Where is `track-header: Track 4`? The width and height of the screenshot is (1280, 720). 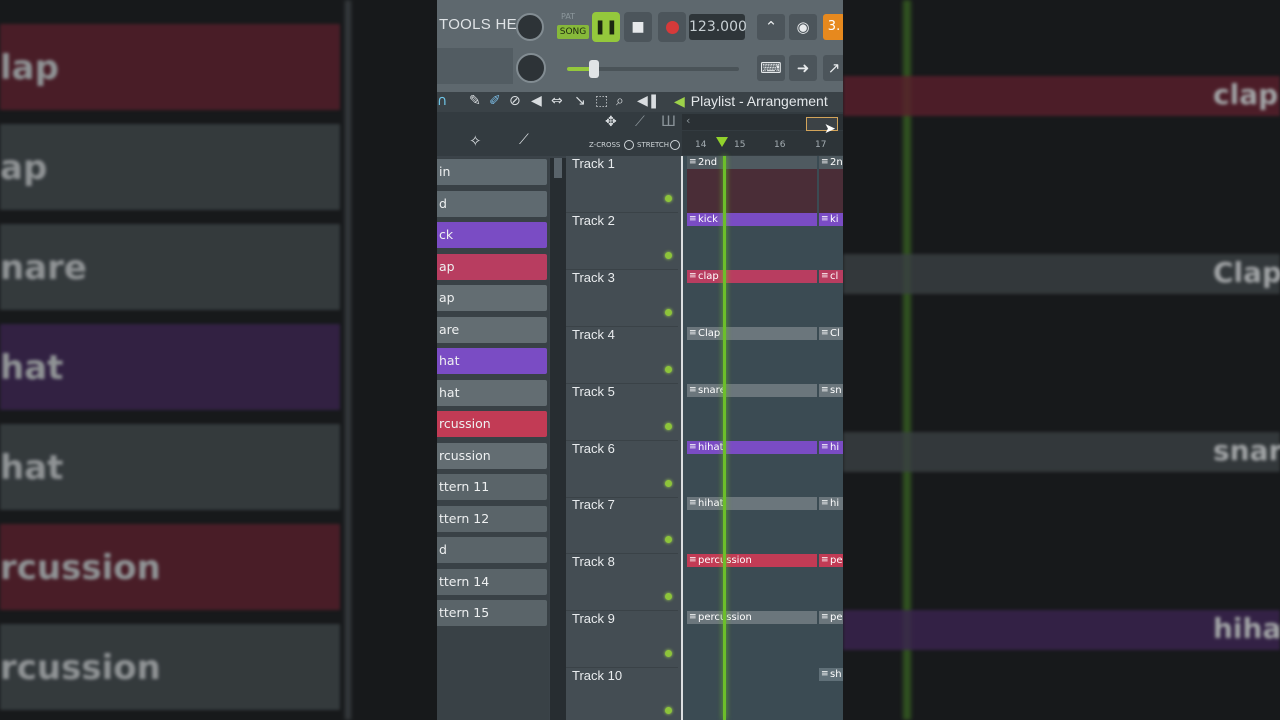
track-header: Track 4 is located at coordinates (622, 355).